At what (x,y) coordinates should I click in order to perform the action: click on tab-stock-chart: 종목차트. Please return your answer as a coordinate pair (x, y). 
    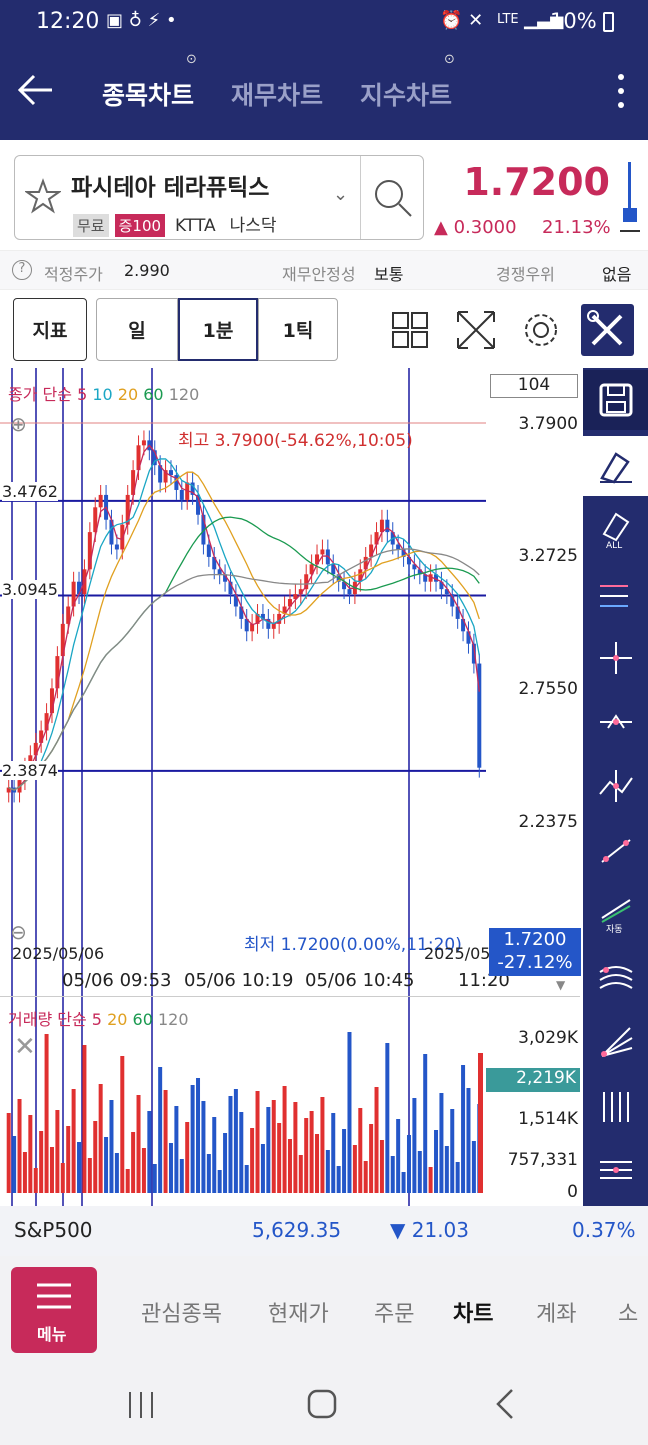
    Looking at the image, I should click on (148, 94).